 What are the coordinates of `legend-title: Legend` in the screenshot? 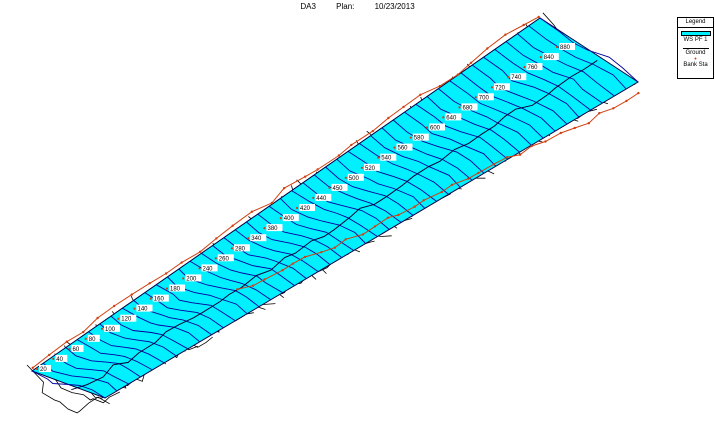 It's located at (695, 23).